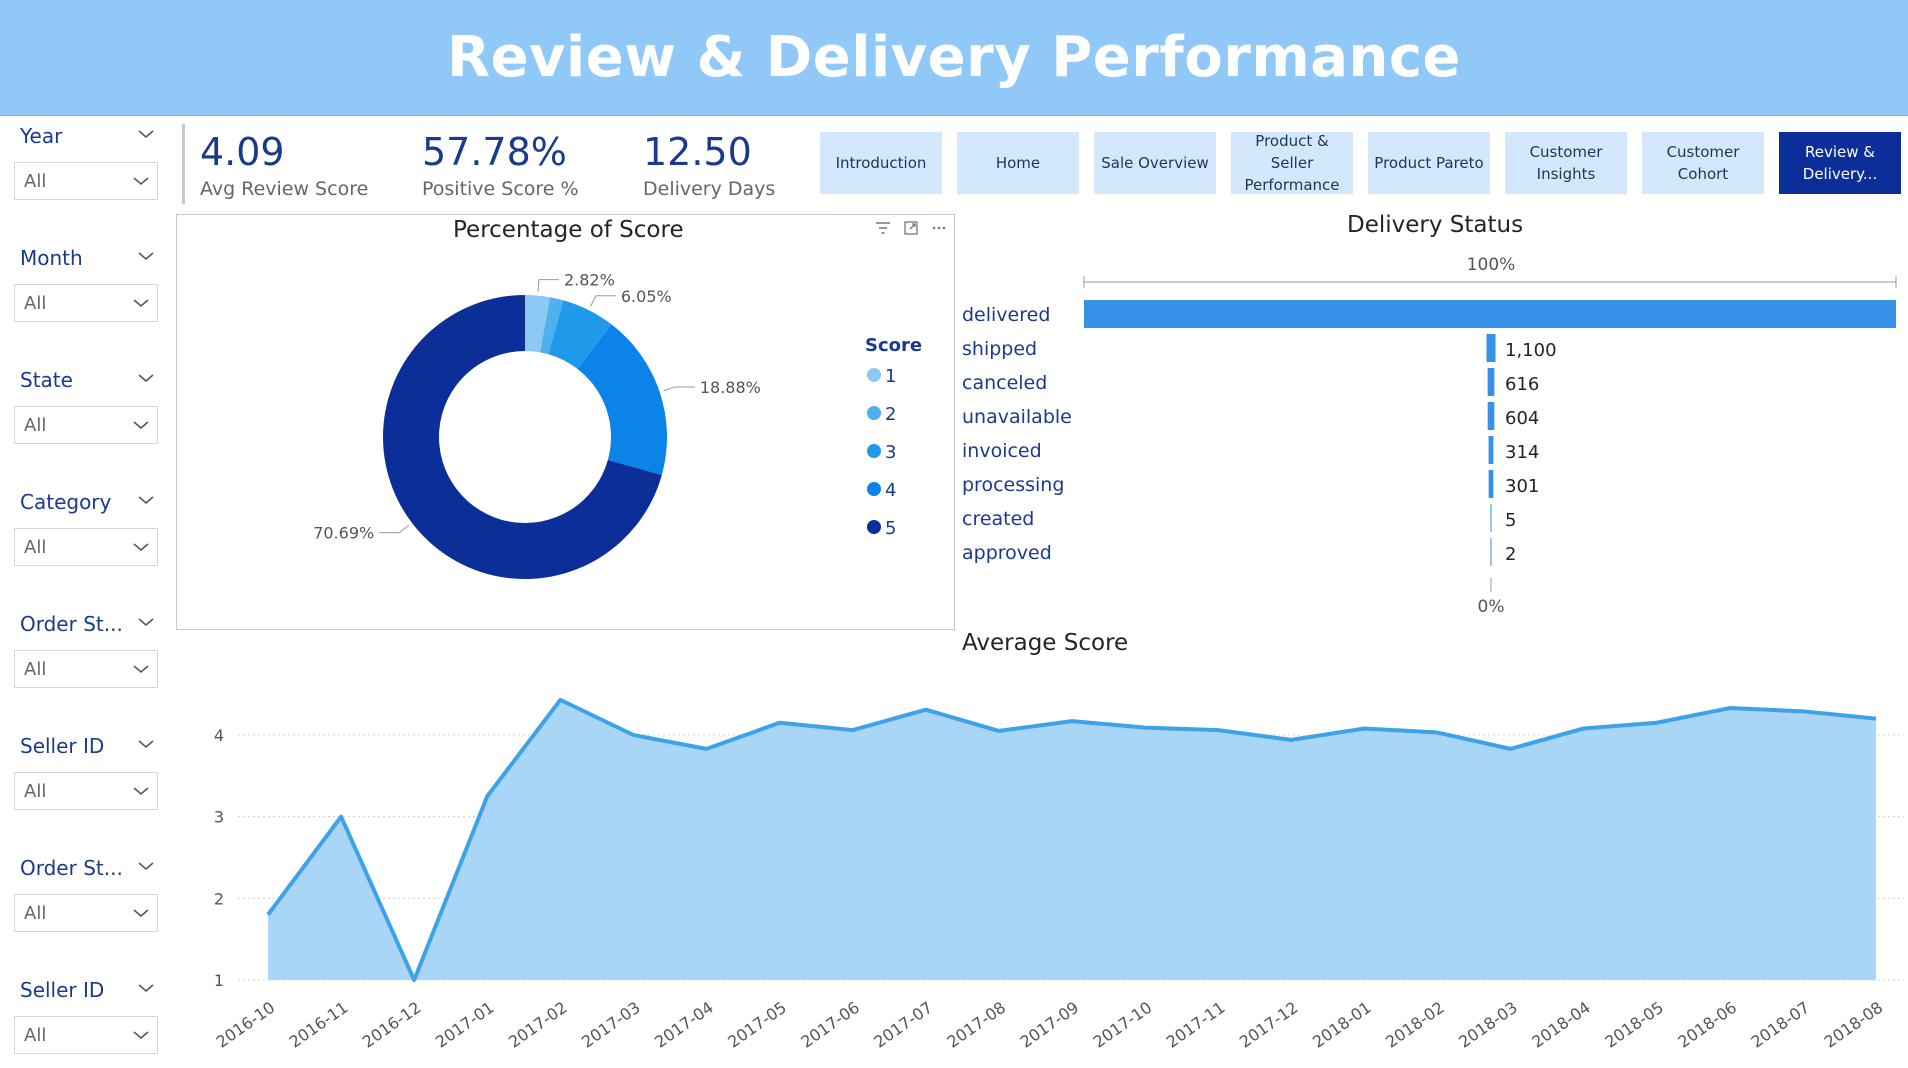 The image size is (1908, 1068). Describe the element at coordinates (611, 1025) in the screenshot. I see `x-tick-label: 2017-03` at that location.